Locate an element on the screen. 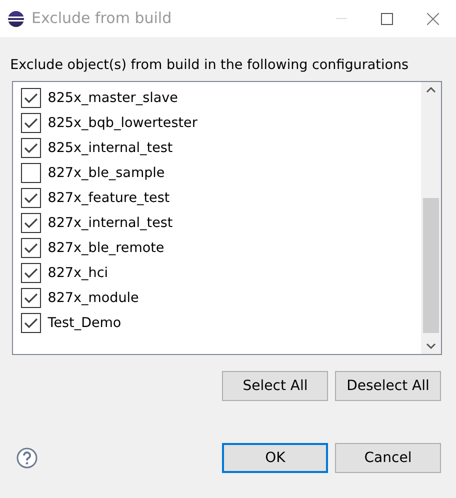  help-icon is located at coordinates (27, 458).